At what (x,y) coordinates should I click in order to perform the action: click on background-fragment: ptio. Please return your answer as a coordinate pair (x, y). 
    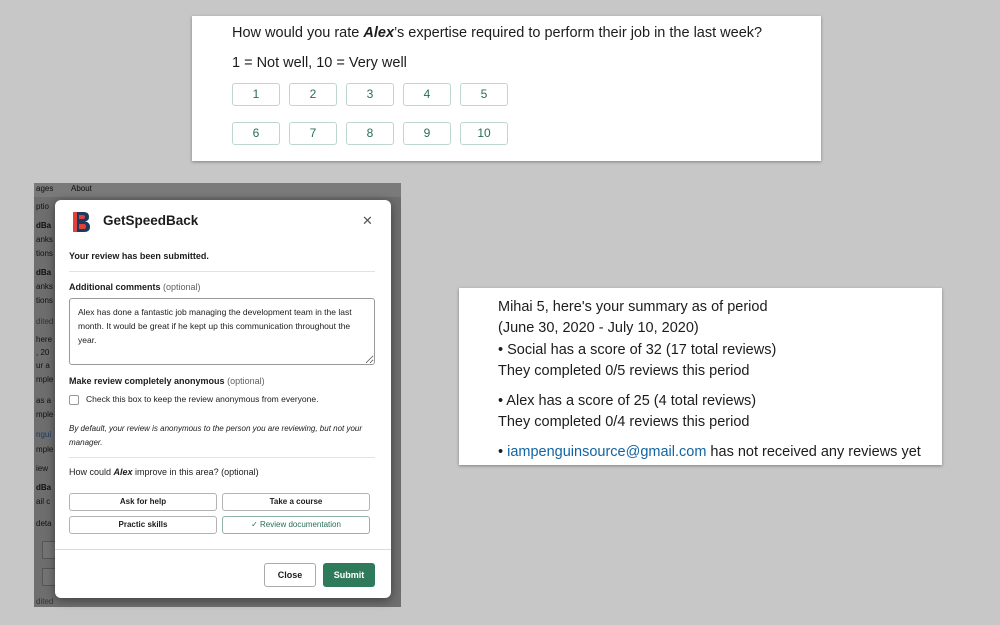
    Looking at the image, I should click on (42, 206).